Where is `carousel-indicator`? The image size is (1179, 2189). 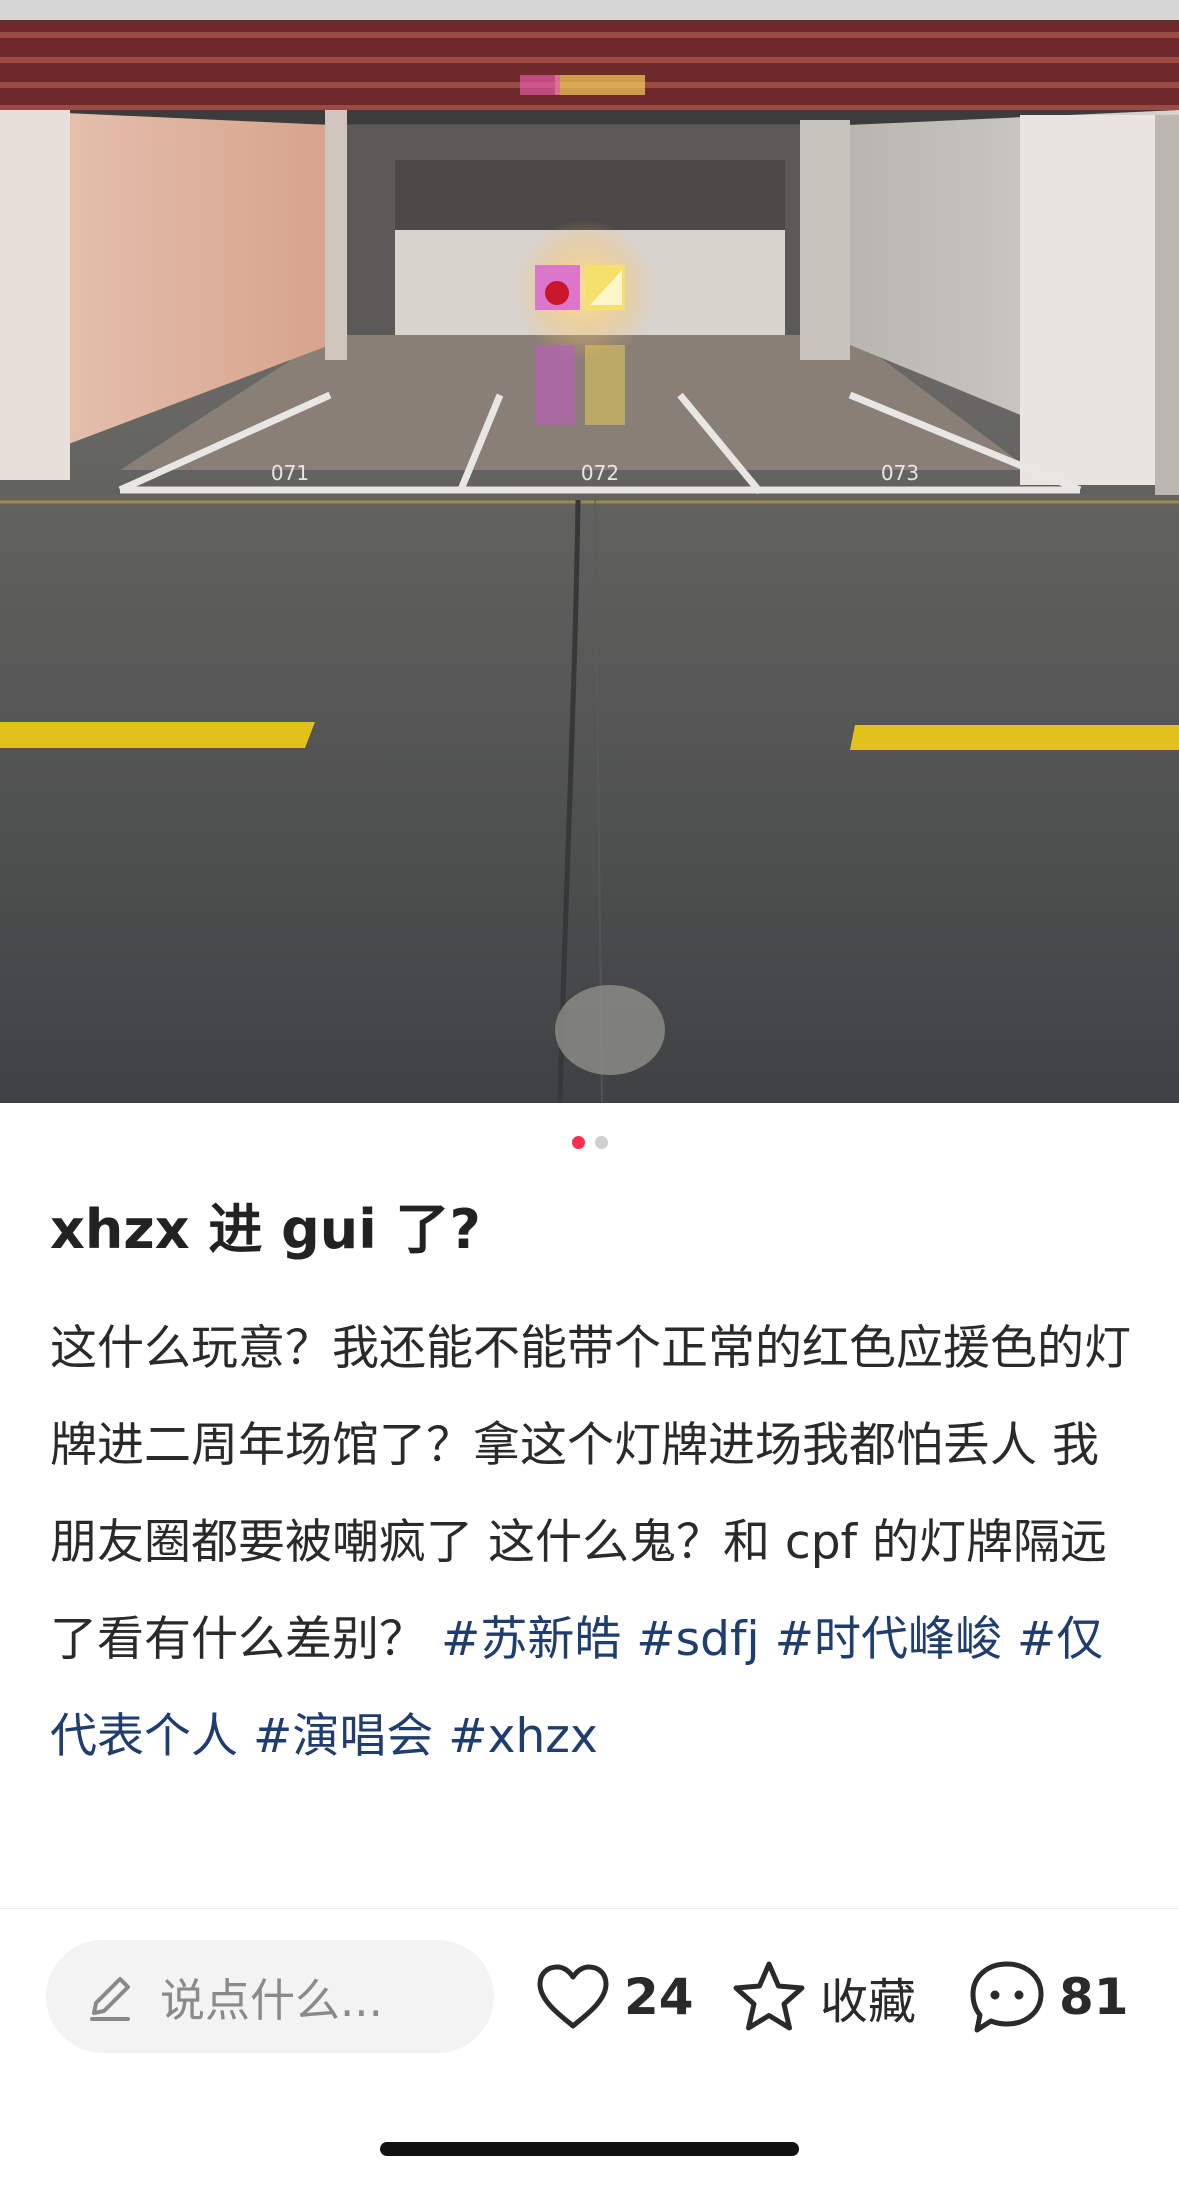
carousel-indicator is located at coordinates (589, 1144).